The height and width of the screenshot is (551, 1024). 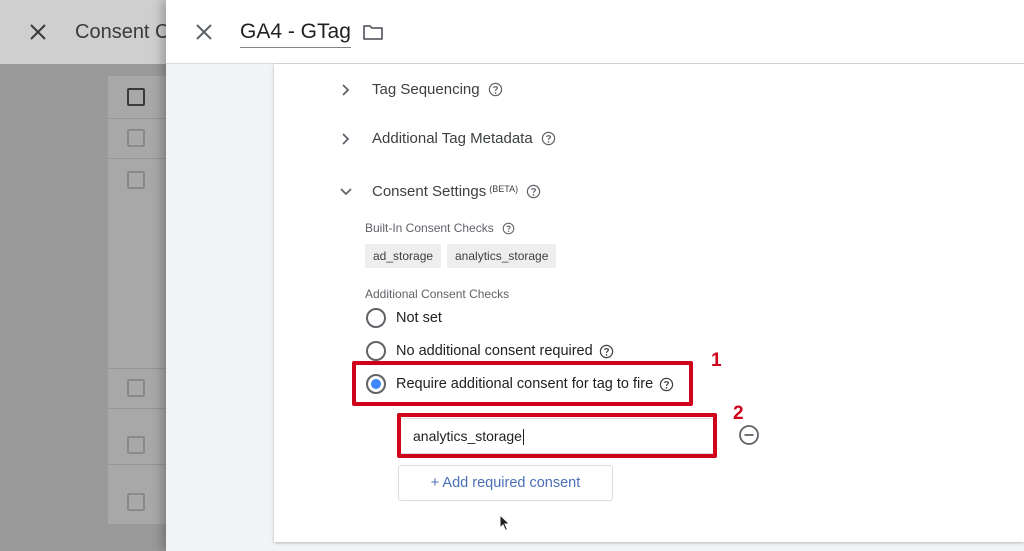 What do you see at coordinates (716, 360) in the screenshot?
I see `annotation-number-1: 1` at bounding box center [716, 360].